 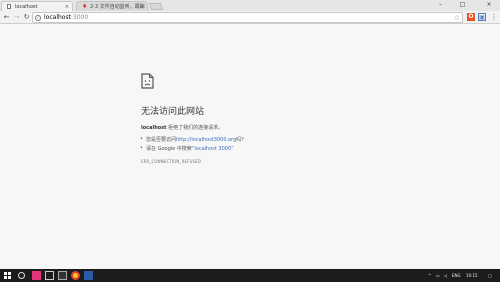 I want to click on menu-icon: ⋮, so click(x=494, y=17).